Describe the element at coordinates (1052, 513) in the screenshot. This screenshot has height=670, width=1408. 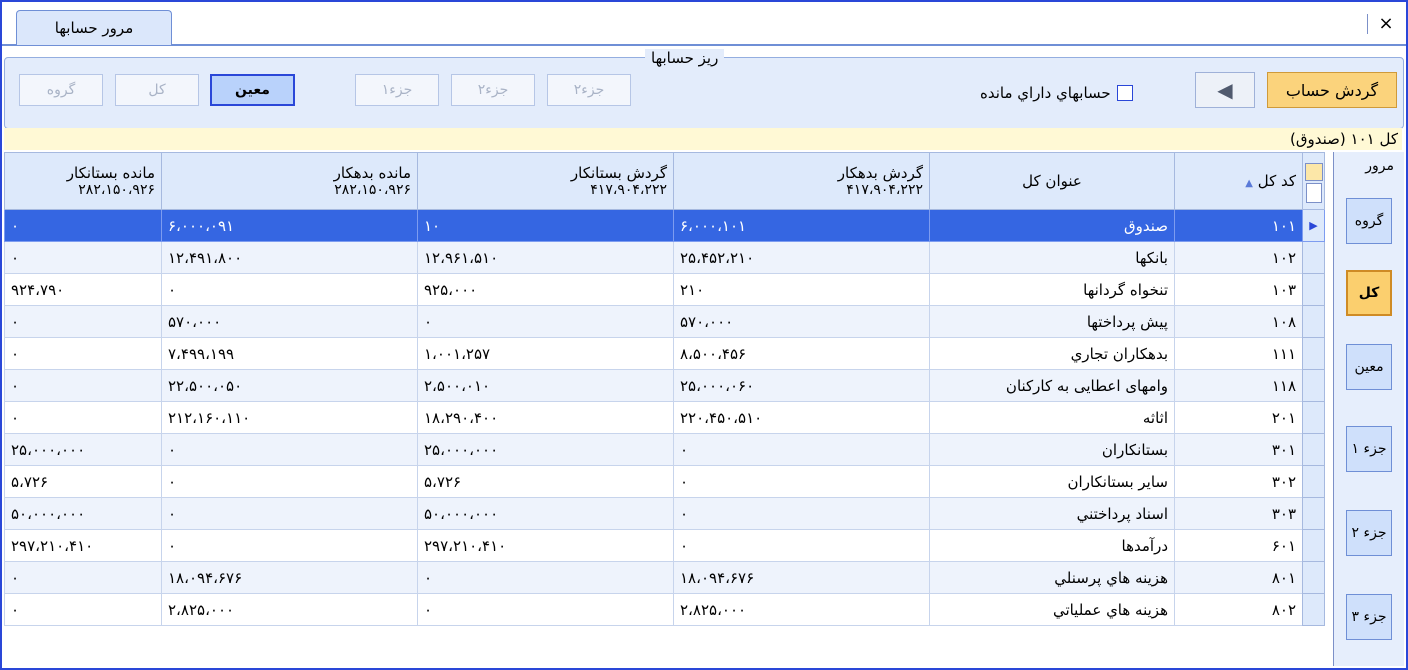
I see `cell-title: اسناد پرداختني` at that location.